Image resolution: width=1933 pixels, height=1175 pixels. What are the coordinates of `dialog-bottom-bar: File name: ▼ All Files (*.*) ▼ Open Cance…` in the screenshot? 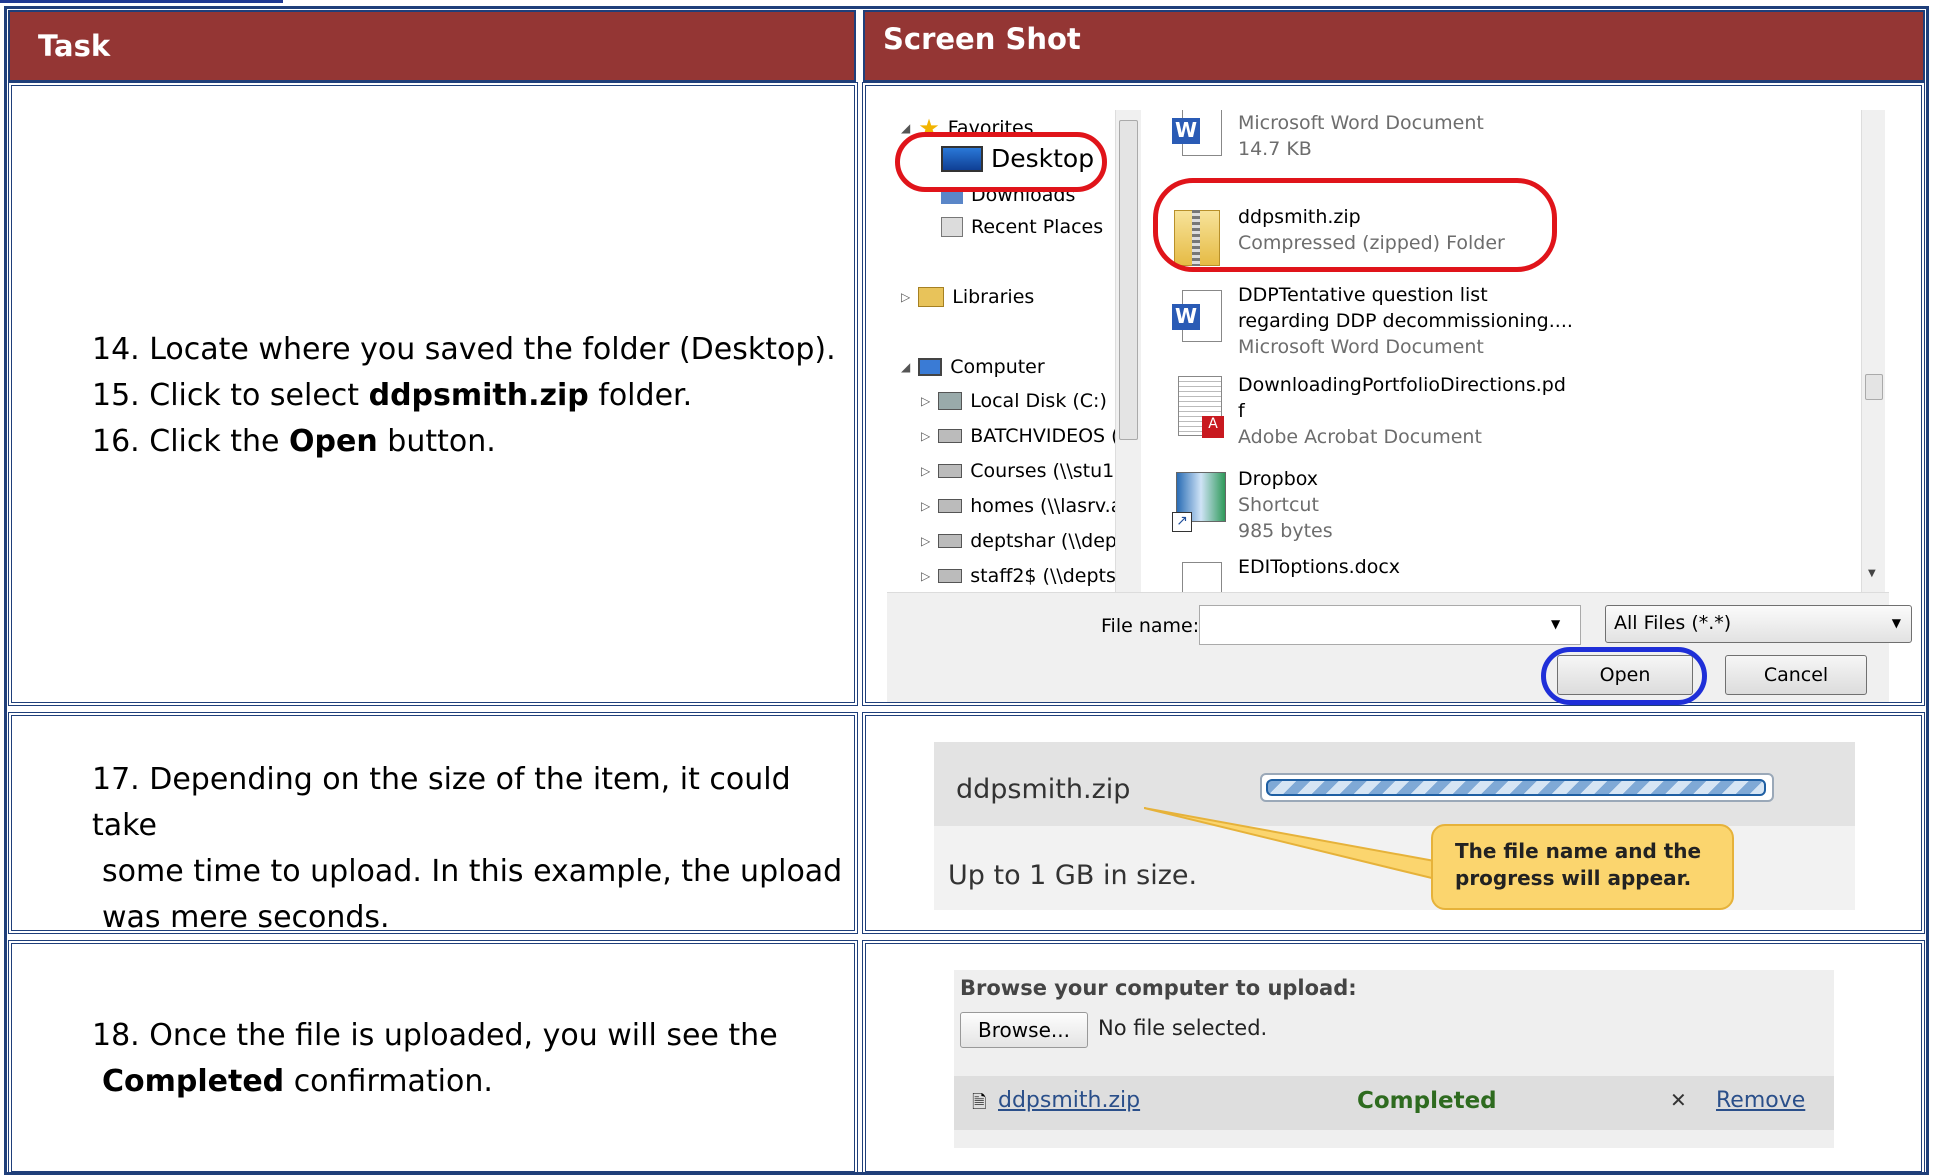 It's located at (1399, 648).